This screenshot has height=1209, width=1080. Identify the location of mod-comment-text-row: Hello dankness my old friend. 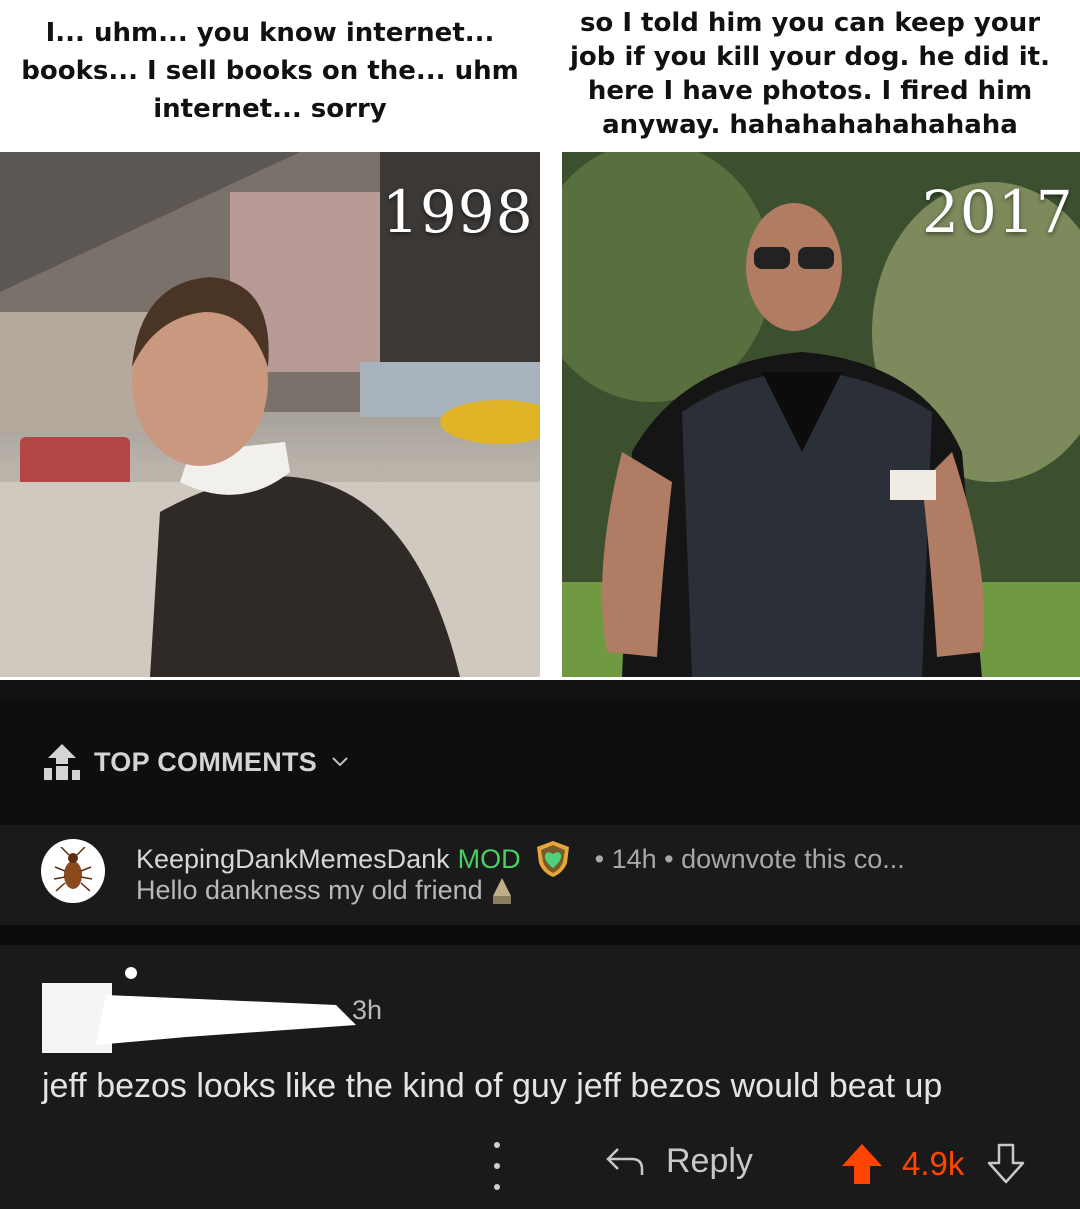
(325, 890).